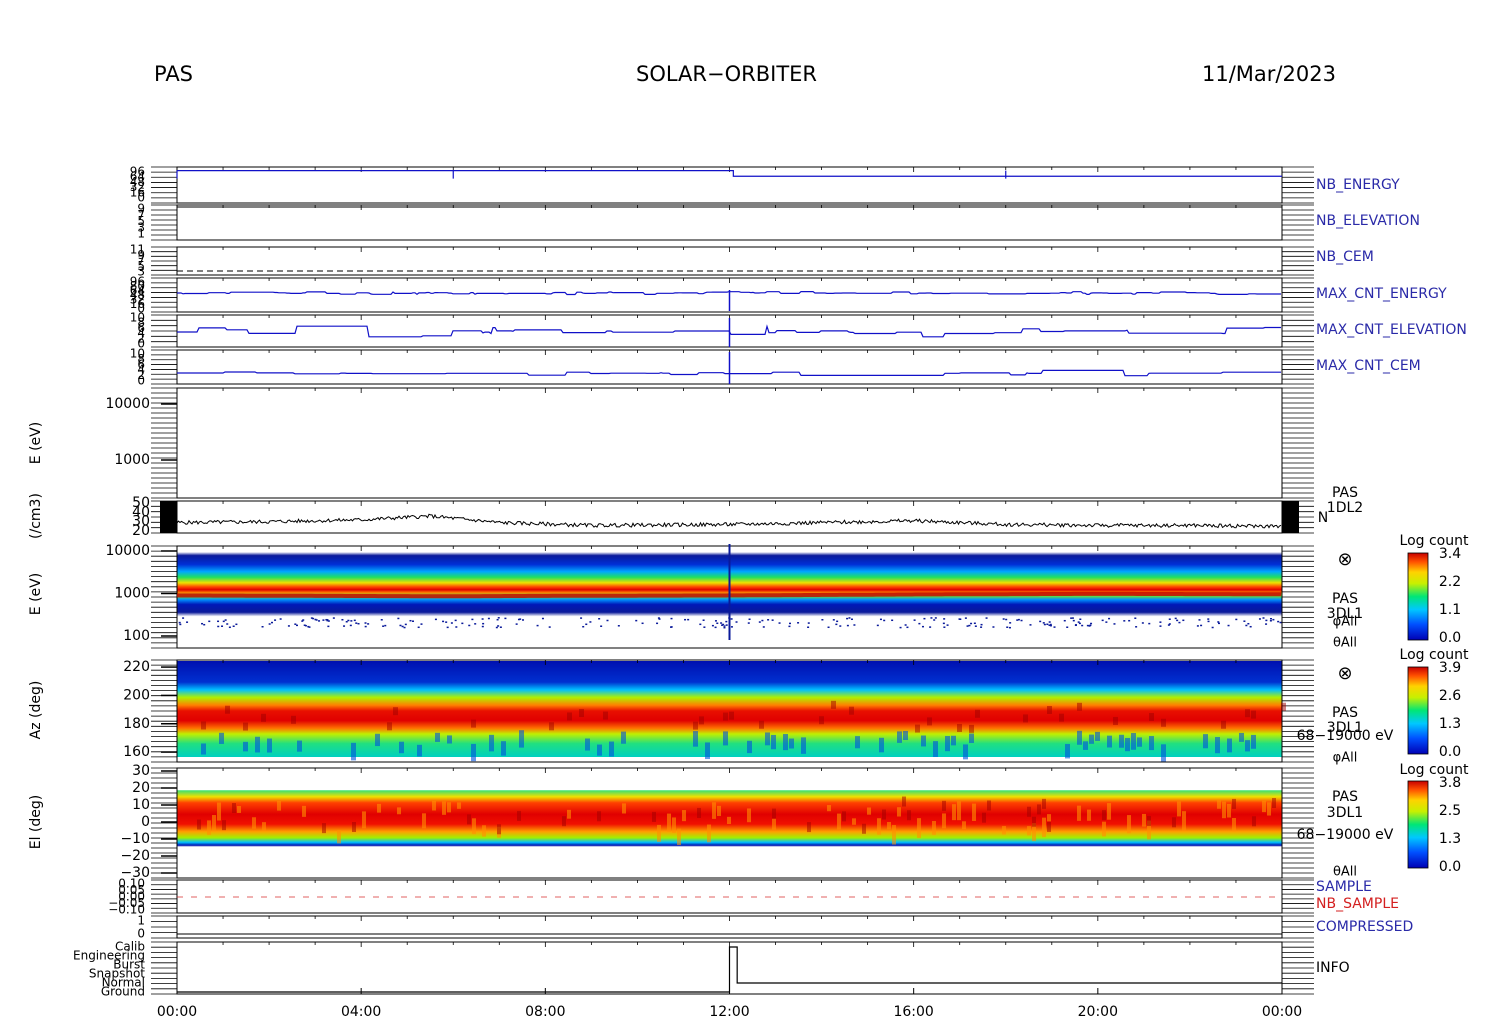  Describe the element at coordinates (1450, 752) in the screenshot. I see `azimuth-colorbar-tick: 0.0` at that location.